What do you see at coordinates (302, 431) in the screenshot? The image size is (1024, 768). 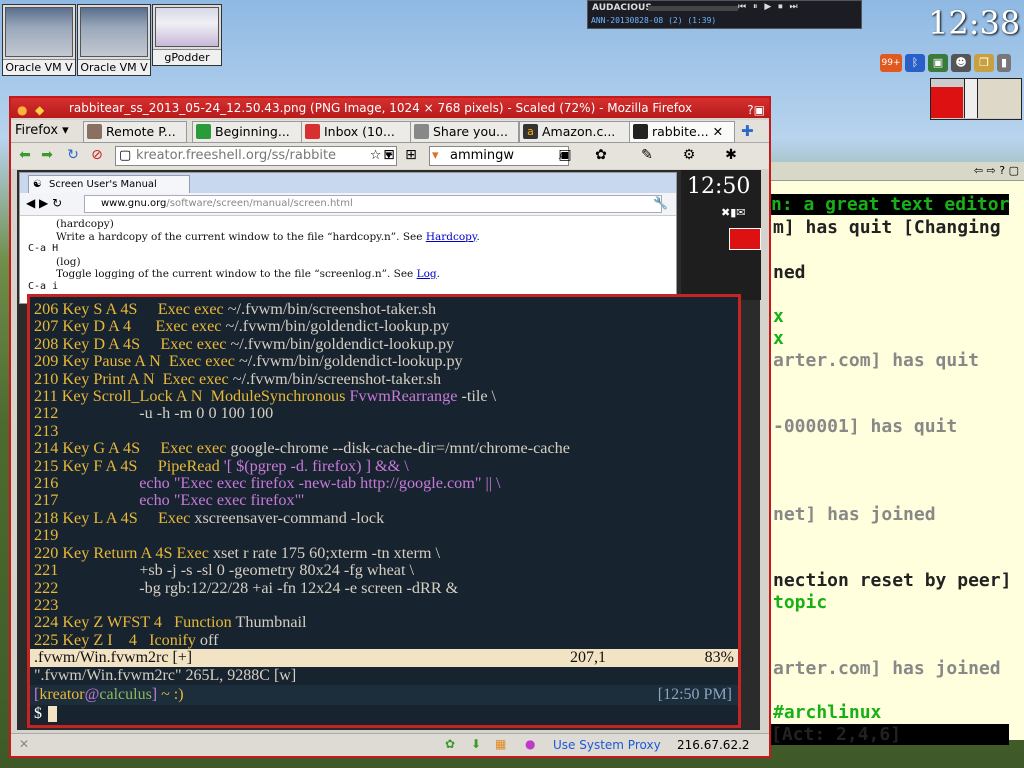 I see `code-line: 213` at bounding box center [302, 431].